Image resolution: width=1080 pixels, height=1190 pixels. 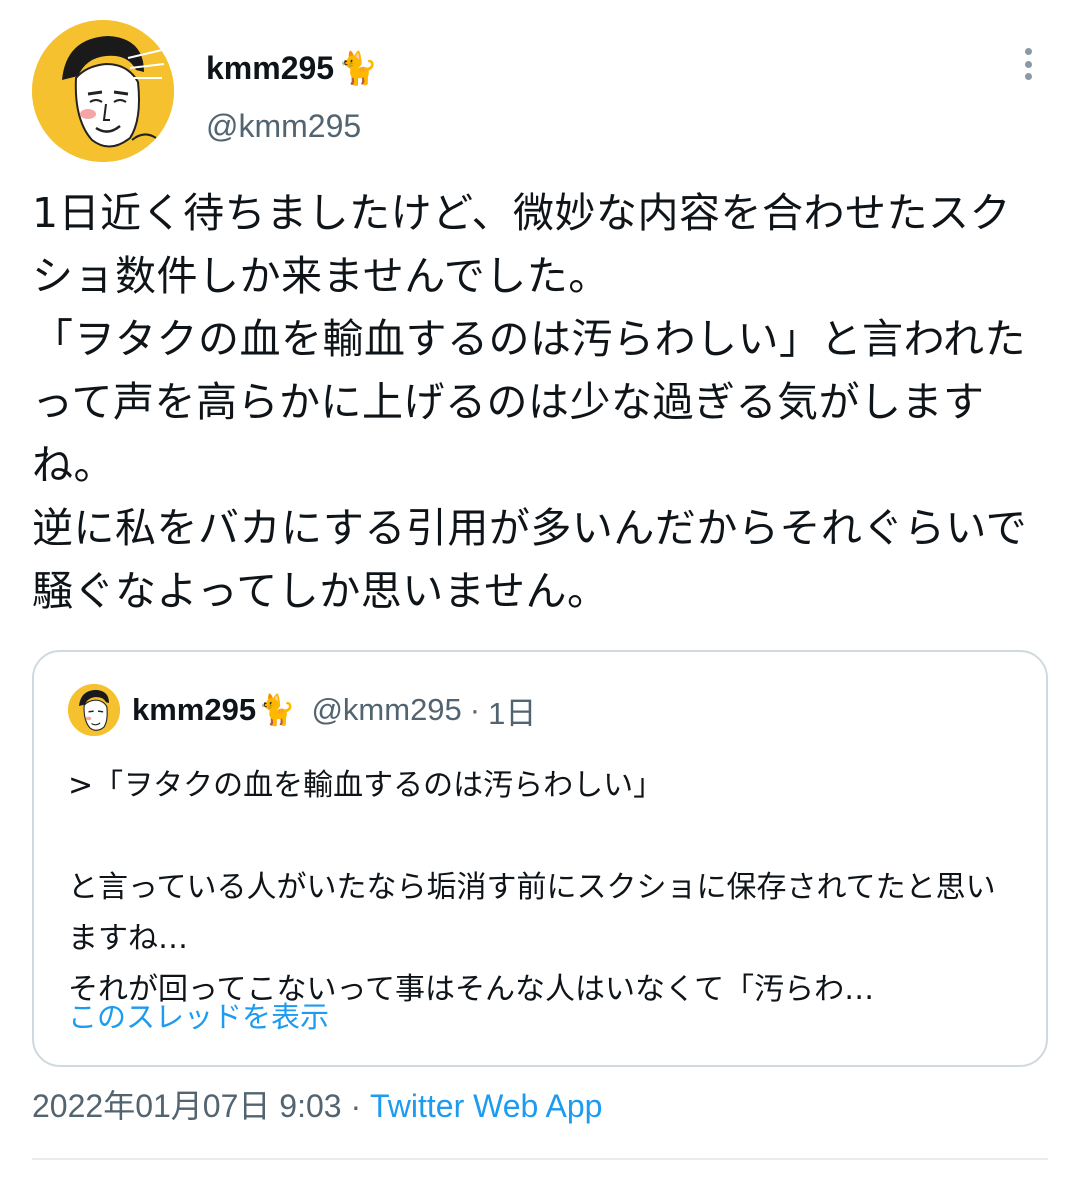 I want to click on quoted-author-avatar, so click(x=94, y=710).